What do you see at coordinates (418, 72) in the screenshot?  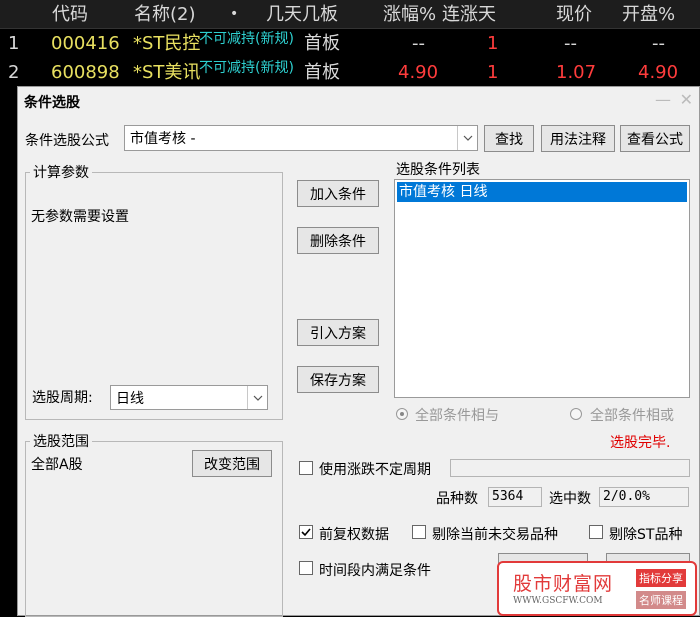 I see `change-pct: 4.90` at bounding box center [418, 72].